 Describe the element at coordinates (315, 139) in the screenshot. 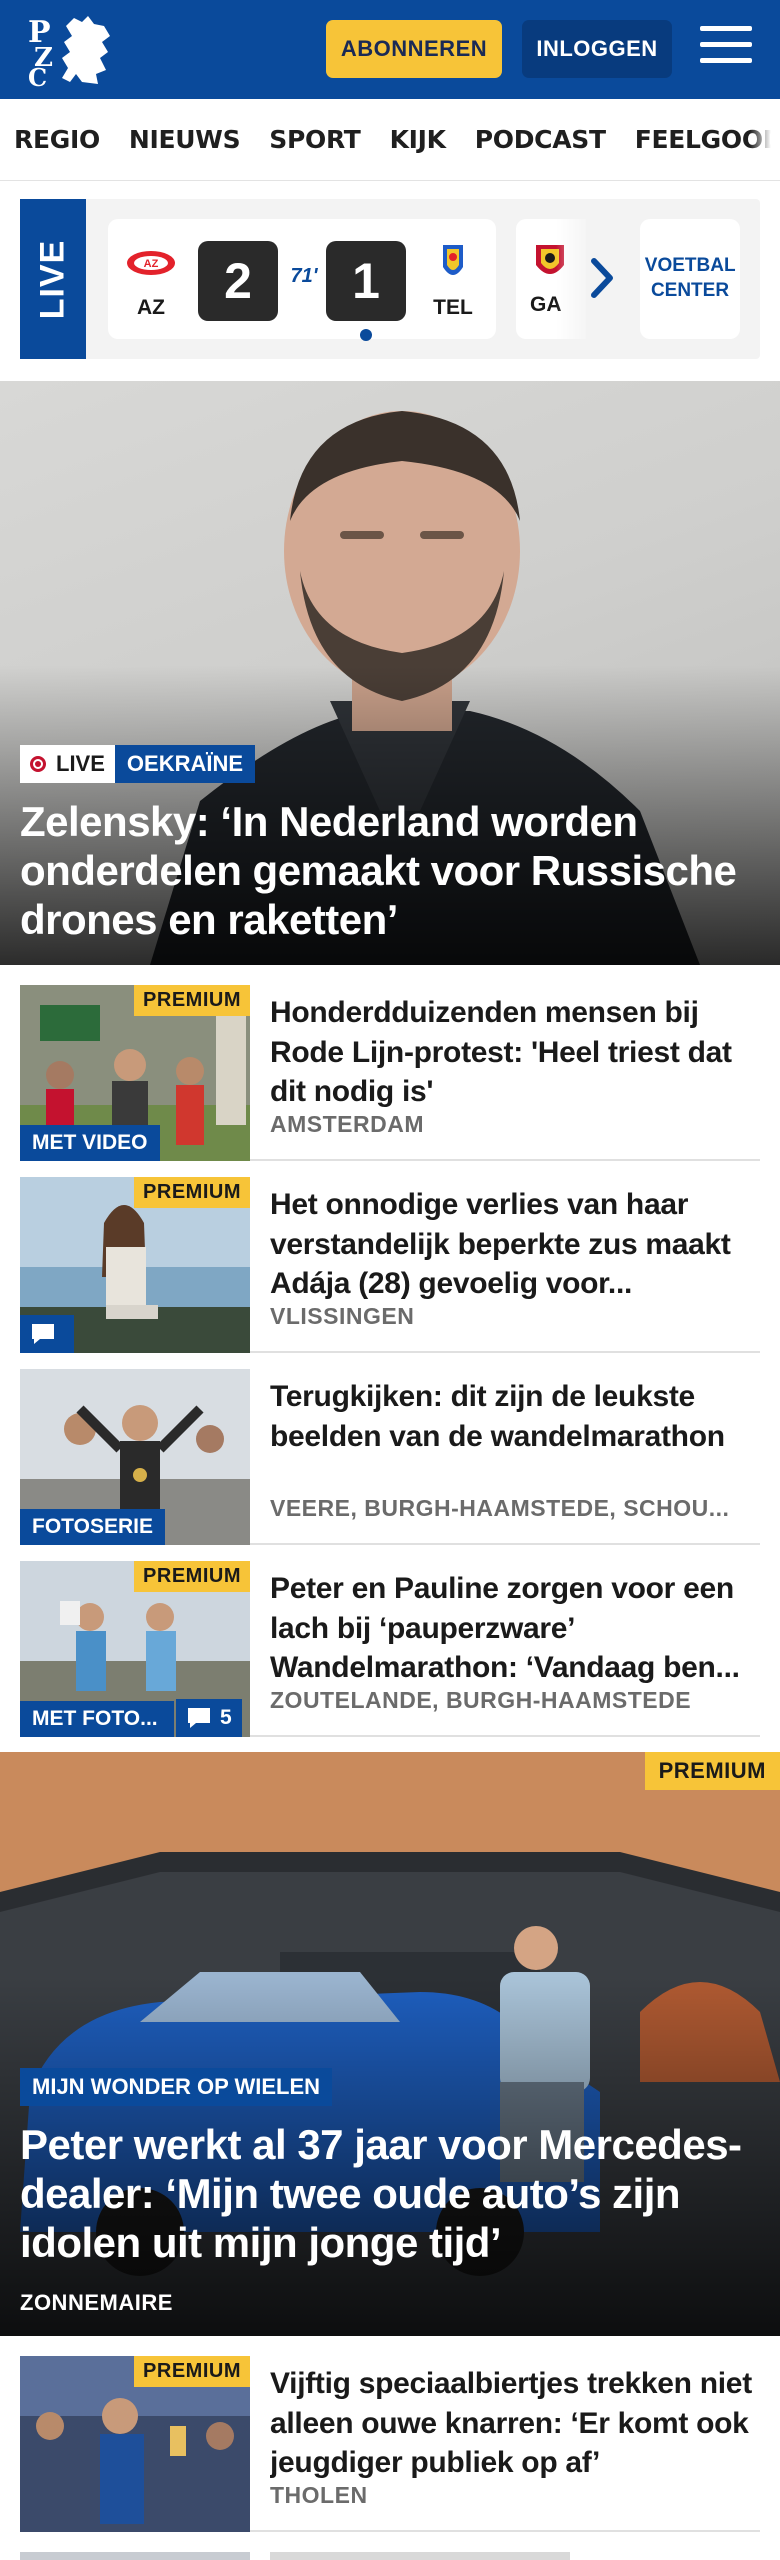

I see `nav-item-sport: SPORT` at that location.